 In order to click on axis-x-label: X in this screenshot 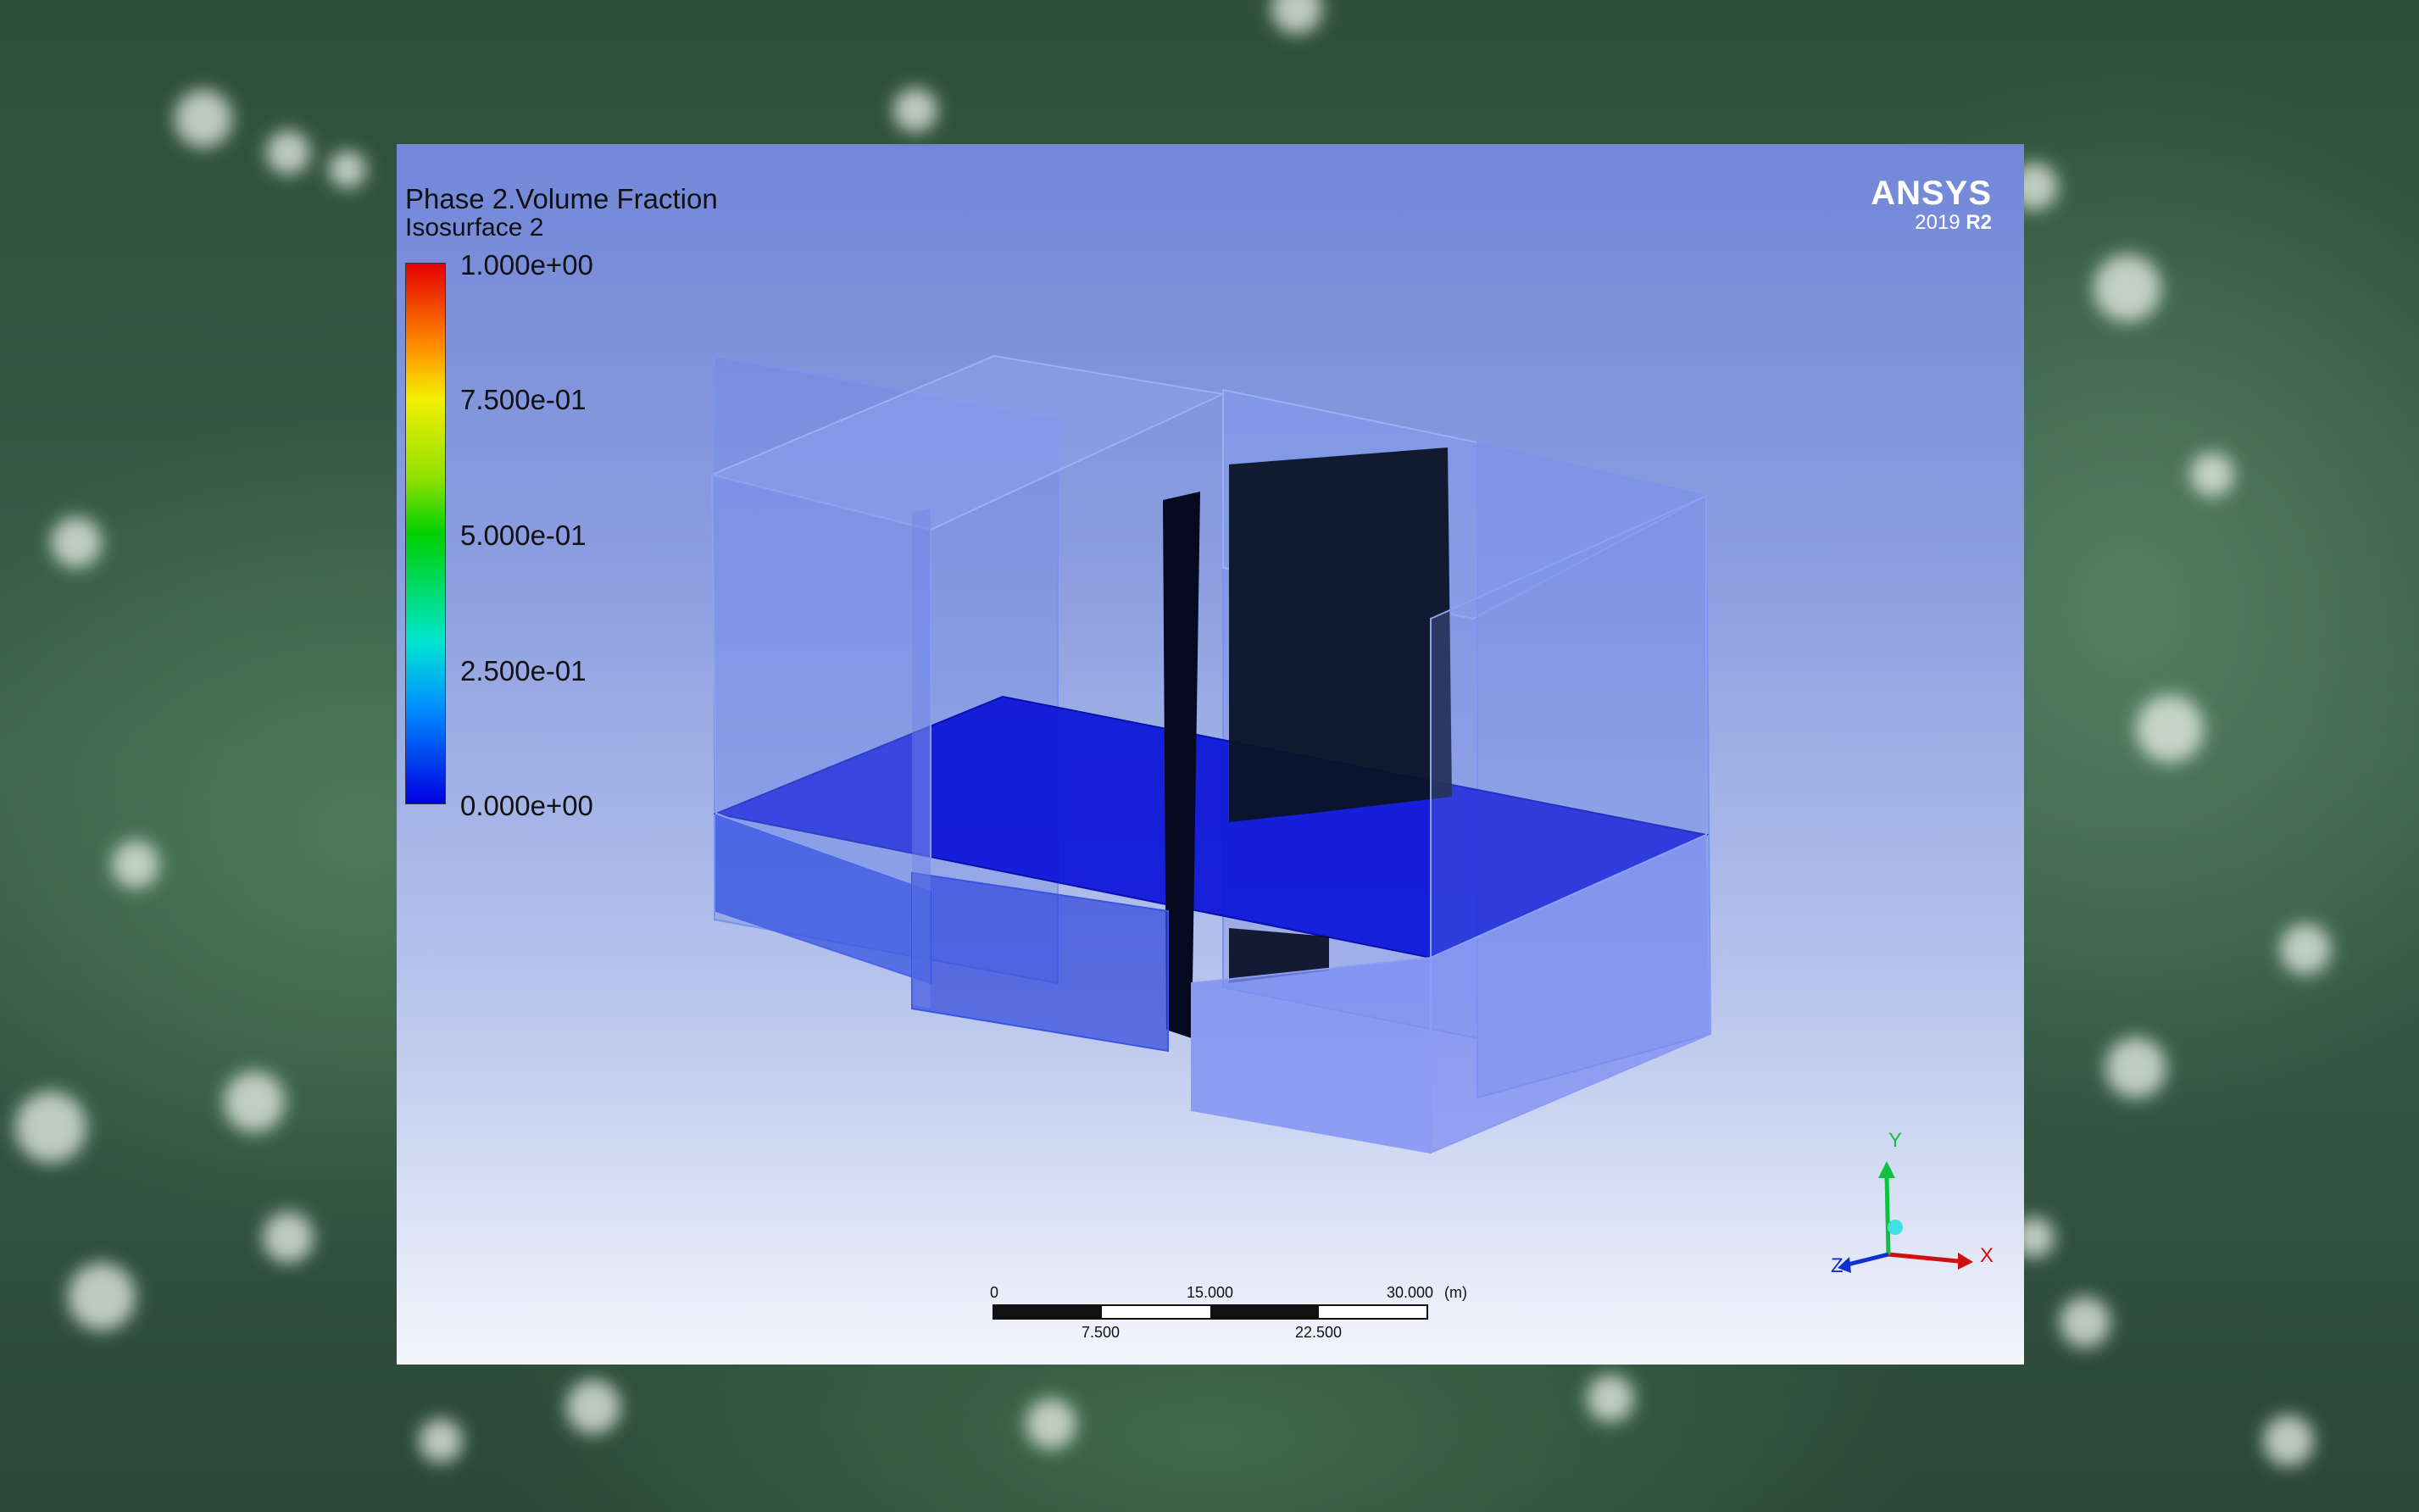, I will do `click(1987, 1255)`.